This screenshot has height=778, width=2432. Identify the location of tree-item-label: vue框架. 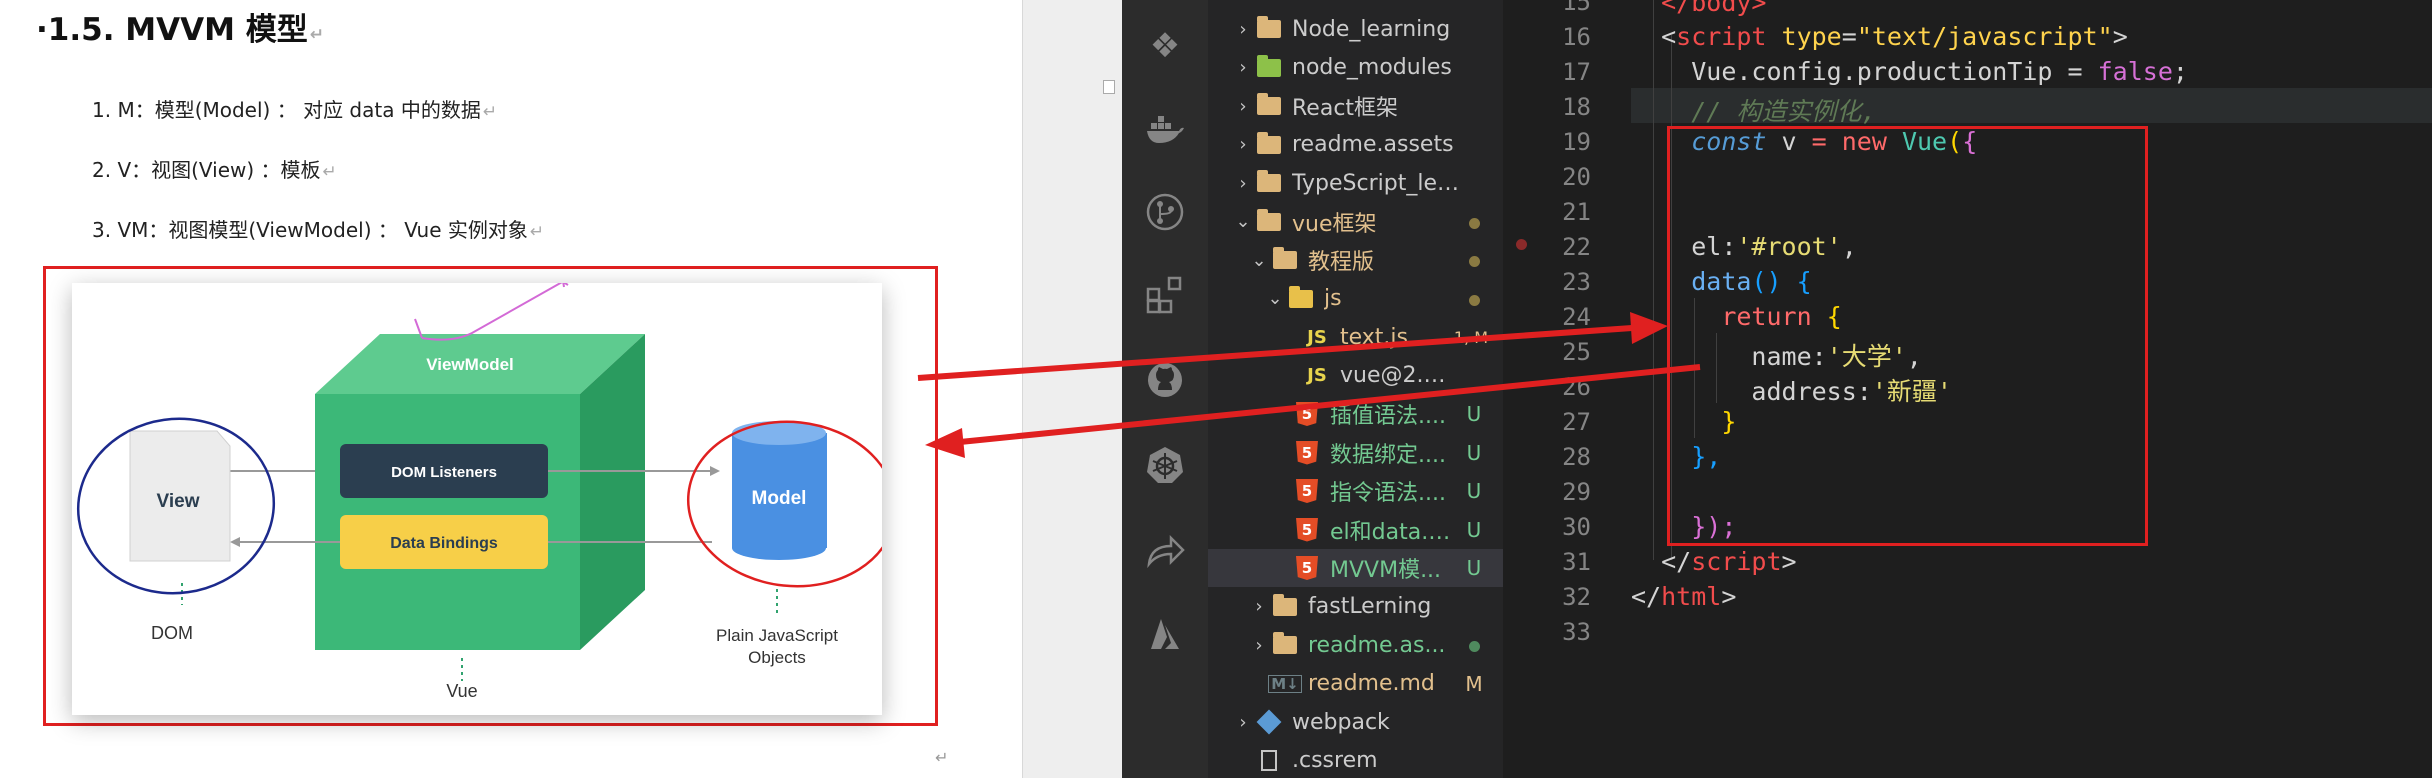
(1334, 224).